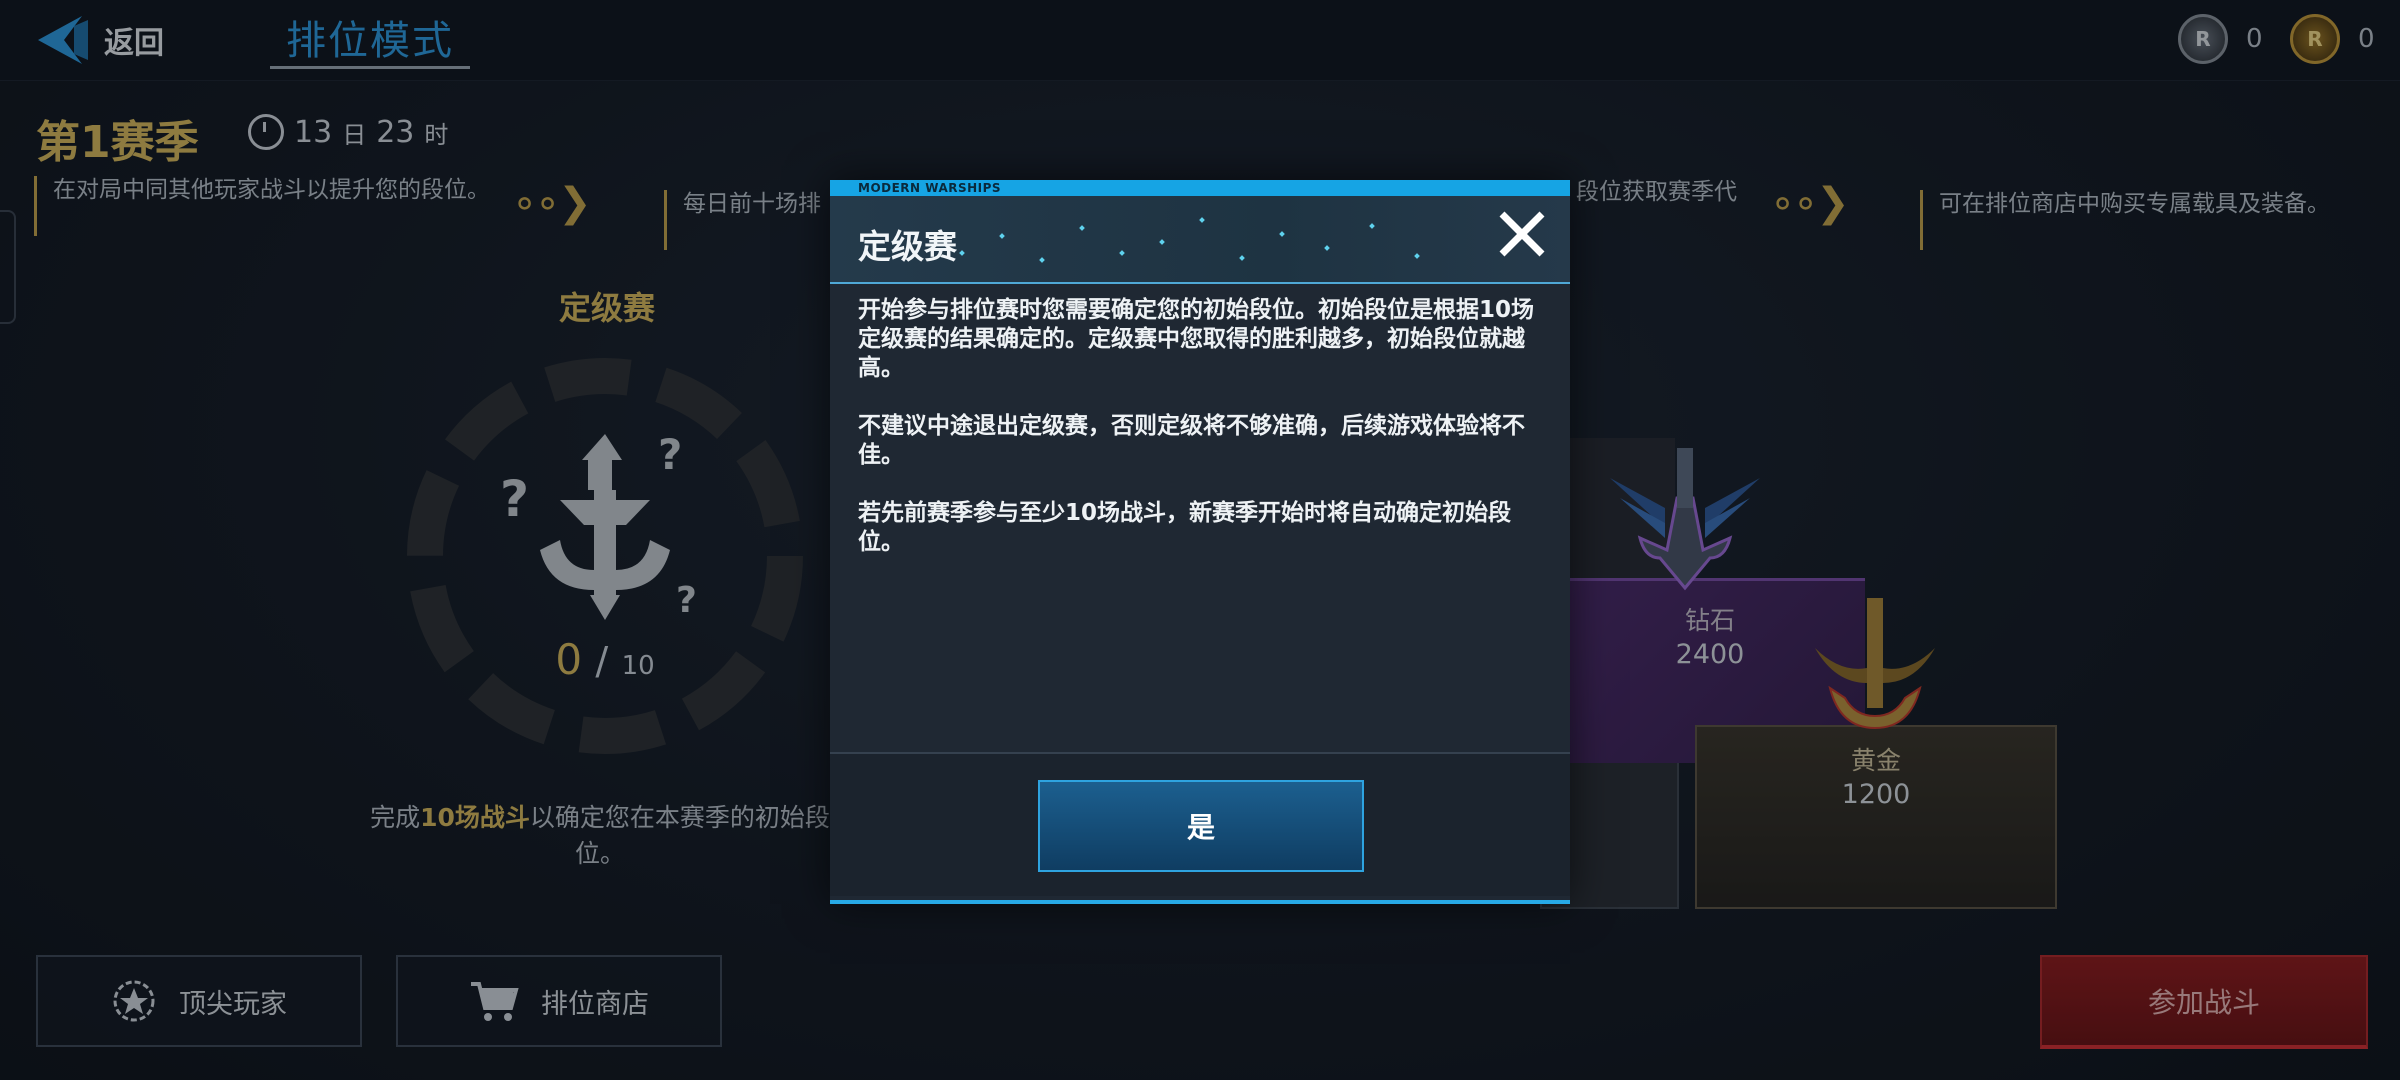  I want to click on dialog-paragraph: 不建议中途退出定级赛，否则定级将不够准确，后续游戏体验将不佳。, so click(1191, 440).